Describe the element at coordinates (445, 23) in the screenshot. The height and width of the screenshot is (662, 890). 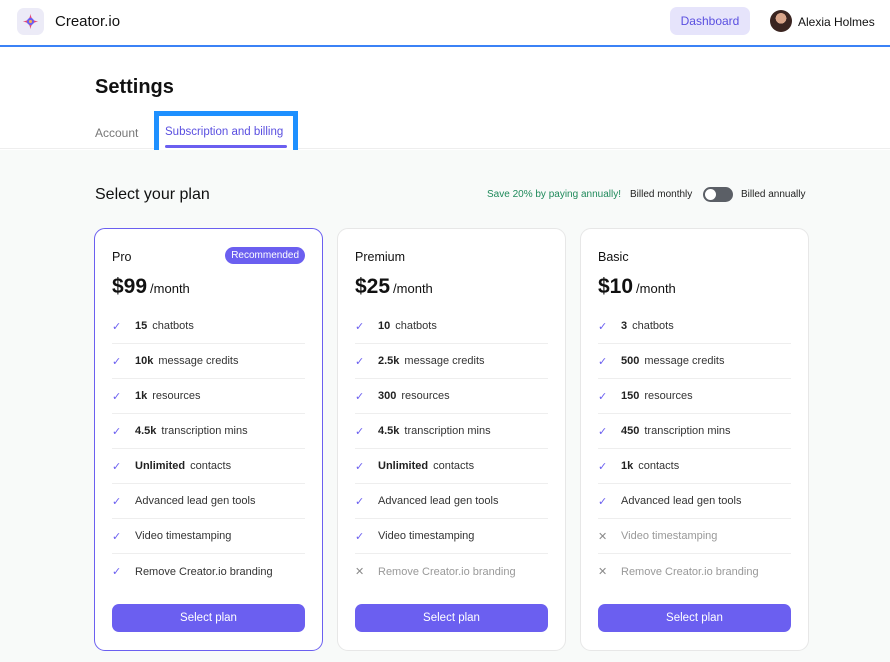
I see `top-bar: Creator.io Dashboard Alexia Holmes` at that location.